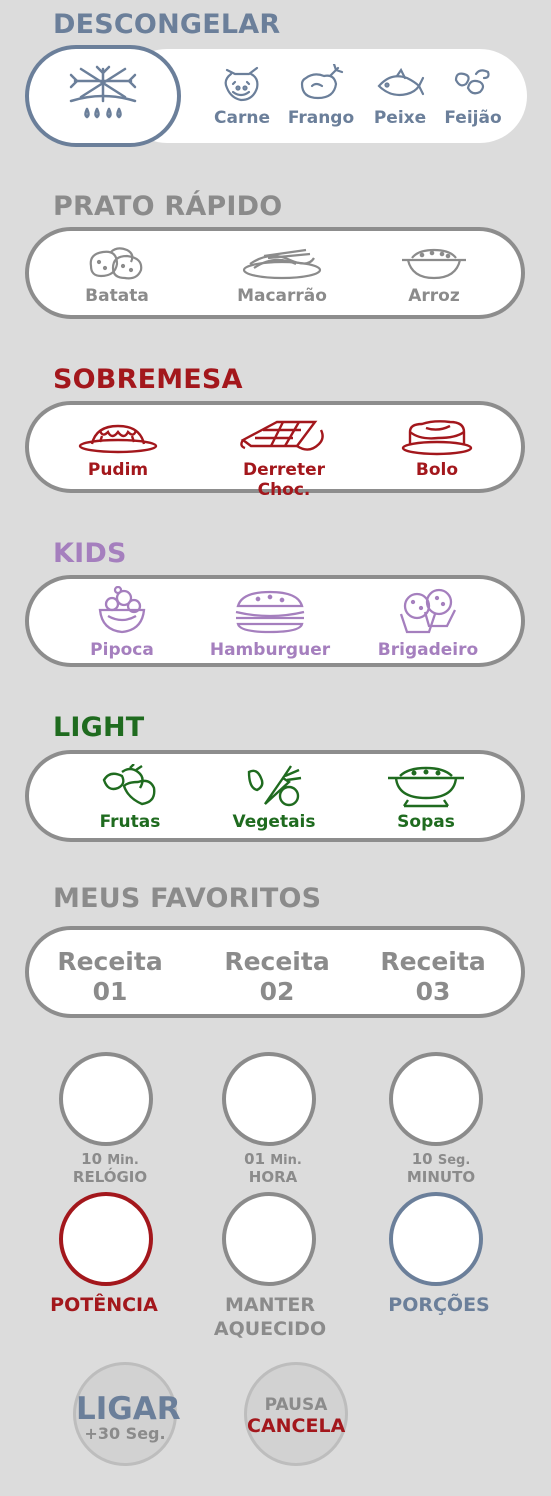 Image resolution: width=551 pixels, height=1496 pixels. What do you see at coordinates (473, 118) in the screenshot?
I see `defrost-feijao-label: Feijão` at bounding box center [473, 118].